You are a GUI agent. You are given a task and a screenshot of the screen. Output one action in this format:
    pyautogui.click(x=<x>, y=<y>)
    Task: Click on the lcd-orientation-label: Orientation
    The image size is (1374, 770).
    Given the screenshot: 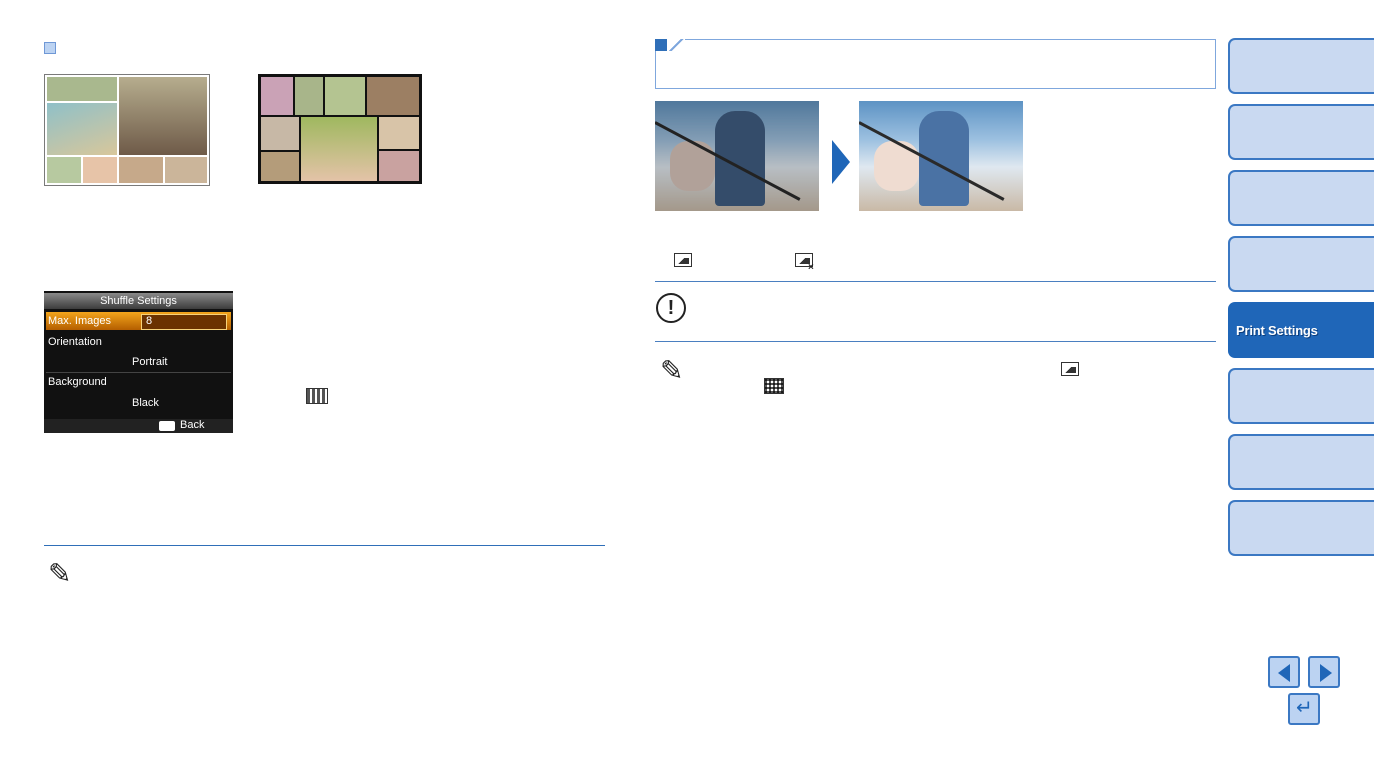 What is the action you would take?
    pyautogui.click(x=75, y=342)
    